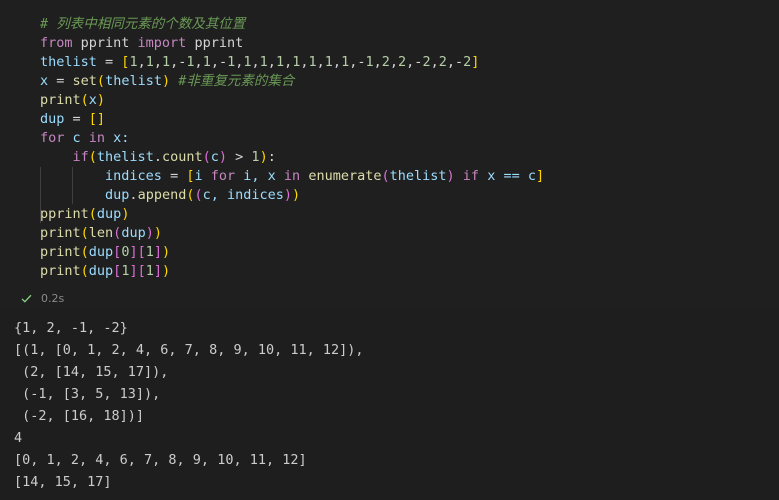 This screenshot has width=779, height=500. Describe the element at coordinates (162, 195) in the screenshot. I see `code-token: append` at that location.